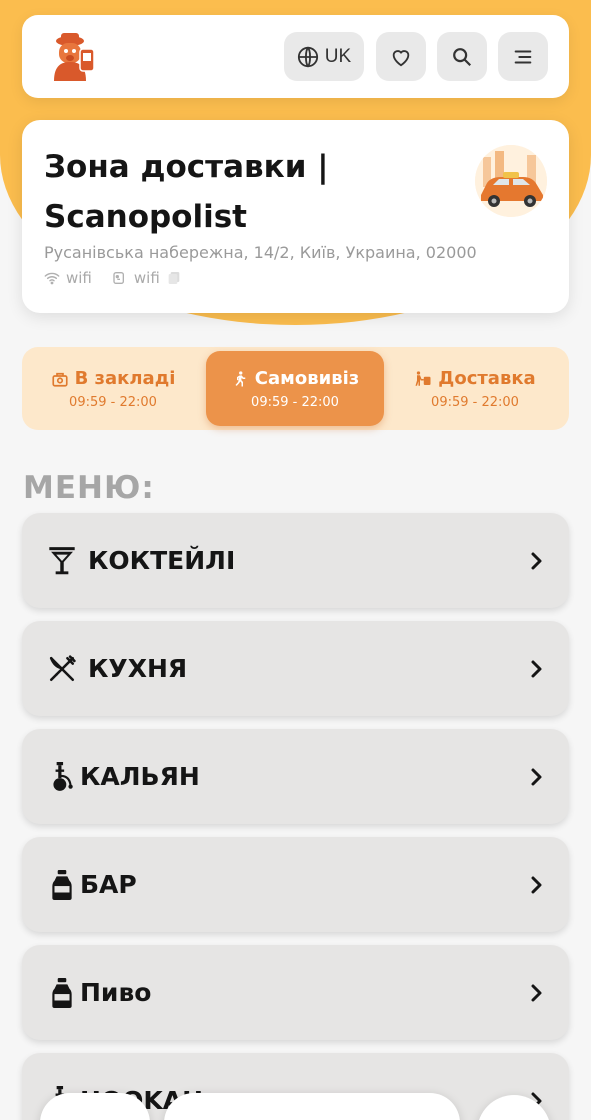  I want to click on category-beer: Пиво, so click(295, 992).